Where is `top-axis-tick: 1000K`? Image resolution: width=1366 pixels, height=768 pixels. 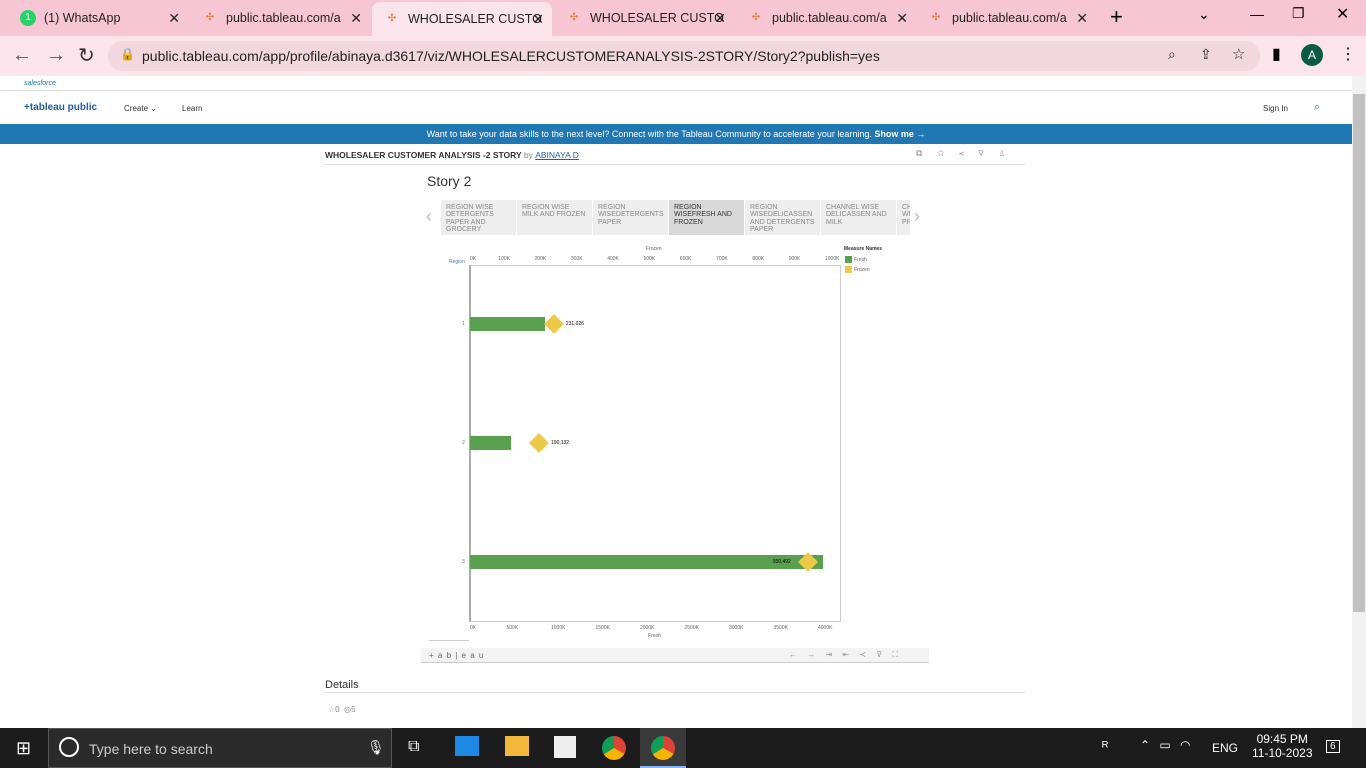
top-axis-tick: 1000K is located at coordinates (832, 259).